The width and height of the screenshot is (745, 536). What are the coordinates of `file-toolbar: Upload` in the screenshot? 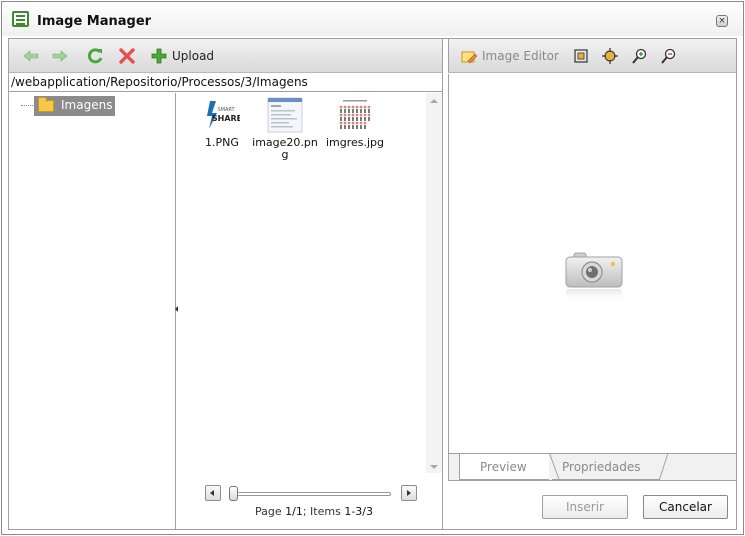 It's located at (225, 56).